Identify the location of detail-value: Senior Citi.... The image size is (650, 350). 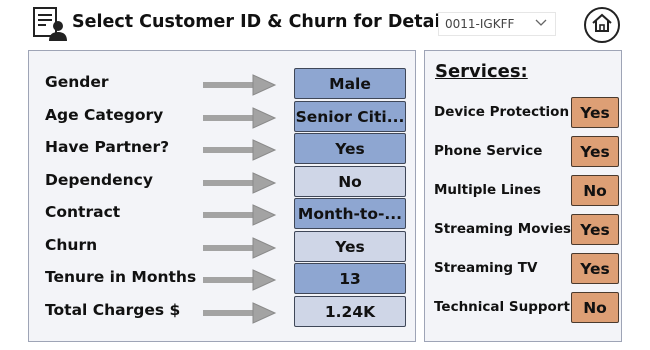
(350, 116).